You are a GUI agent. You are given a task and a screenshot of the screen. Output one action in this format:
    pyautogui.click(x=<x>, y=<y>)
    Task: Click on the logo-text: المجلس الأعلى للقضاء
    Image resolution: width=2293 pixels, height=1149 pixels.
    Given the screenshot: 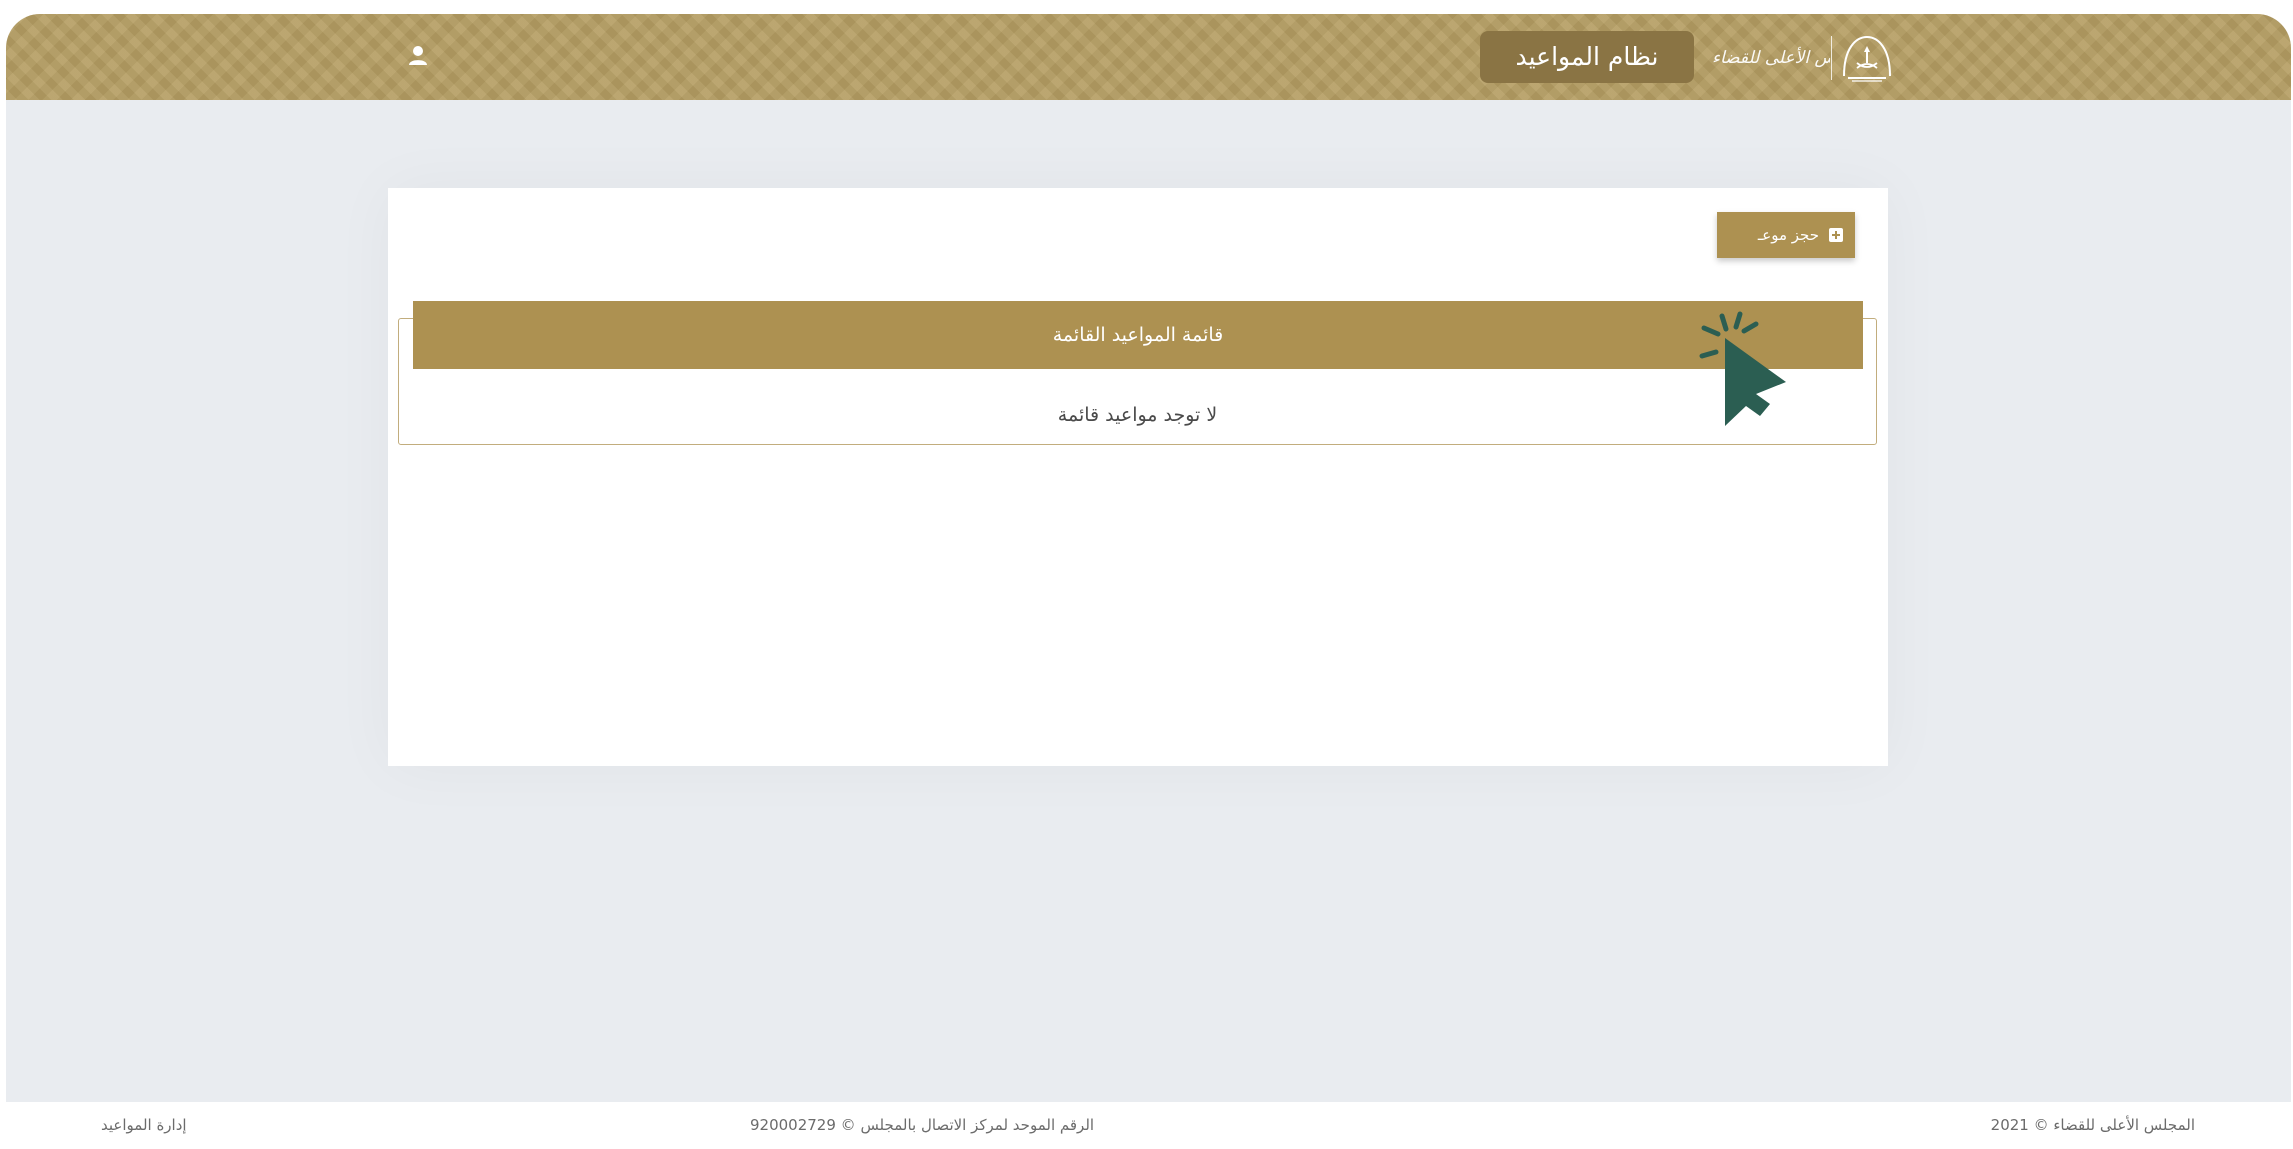 What is the action you would take?
    pyautogui.click(x=1771, y=58)
    